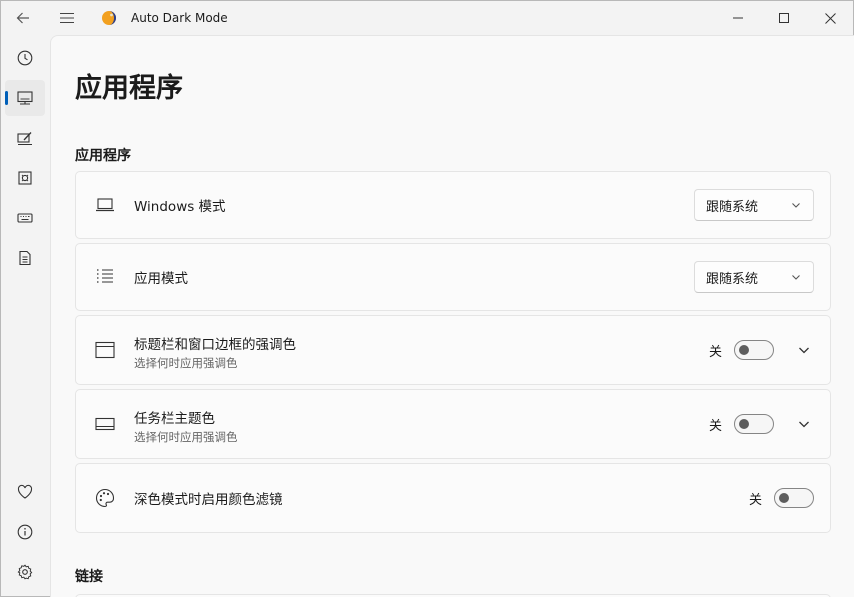  I want to click on minimize-icon, so click(738, 18).